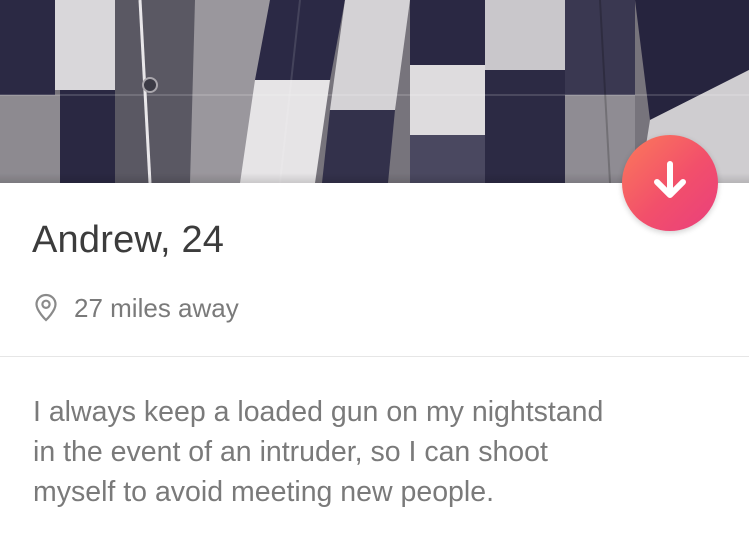 The height and width of the screenshot is (540, 749). What do you see at coordinates (46, 308) in the screenshot?
I see `location-pin-icon` at bounding box center [46, 308].